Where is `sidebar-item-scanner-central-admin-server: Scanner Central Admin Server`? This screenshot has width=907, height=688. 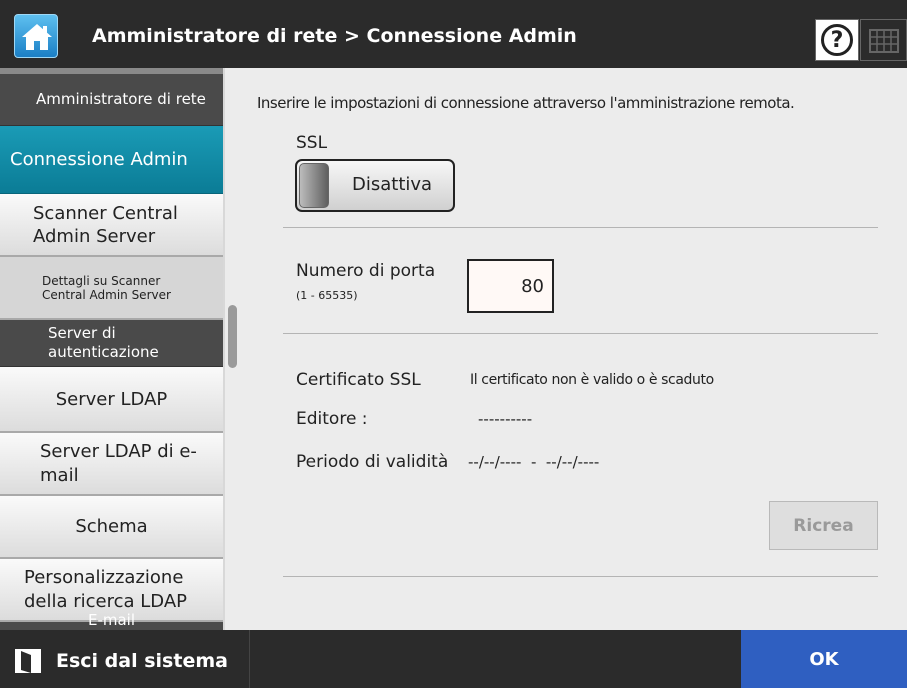 sidebar-item-scanner-central-admin-server: Scanner Central Admin Server is located at coordinates (111, 225).